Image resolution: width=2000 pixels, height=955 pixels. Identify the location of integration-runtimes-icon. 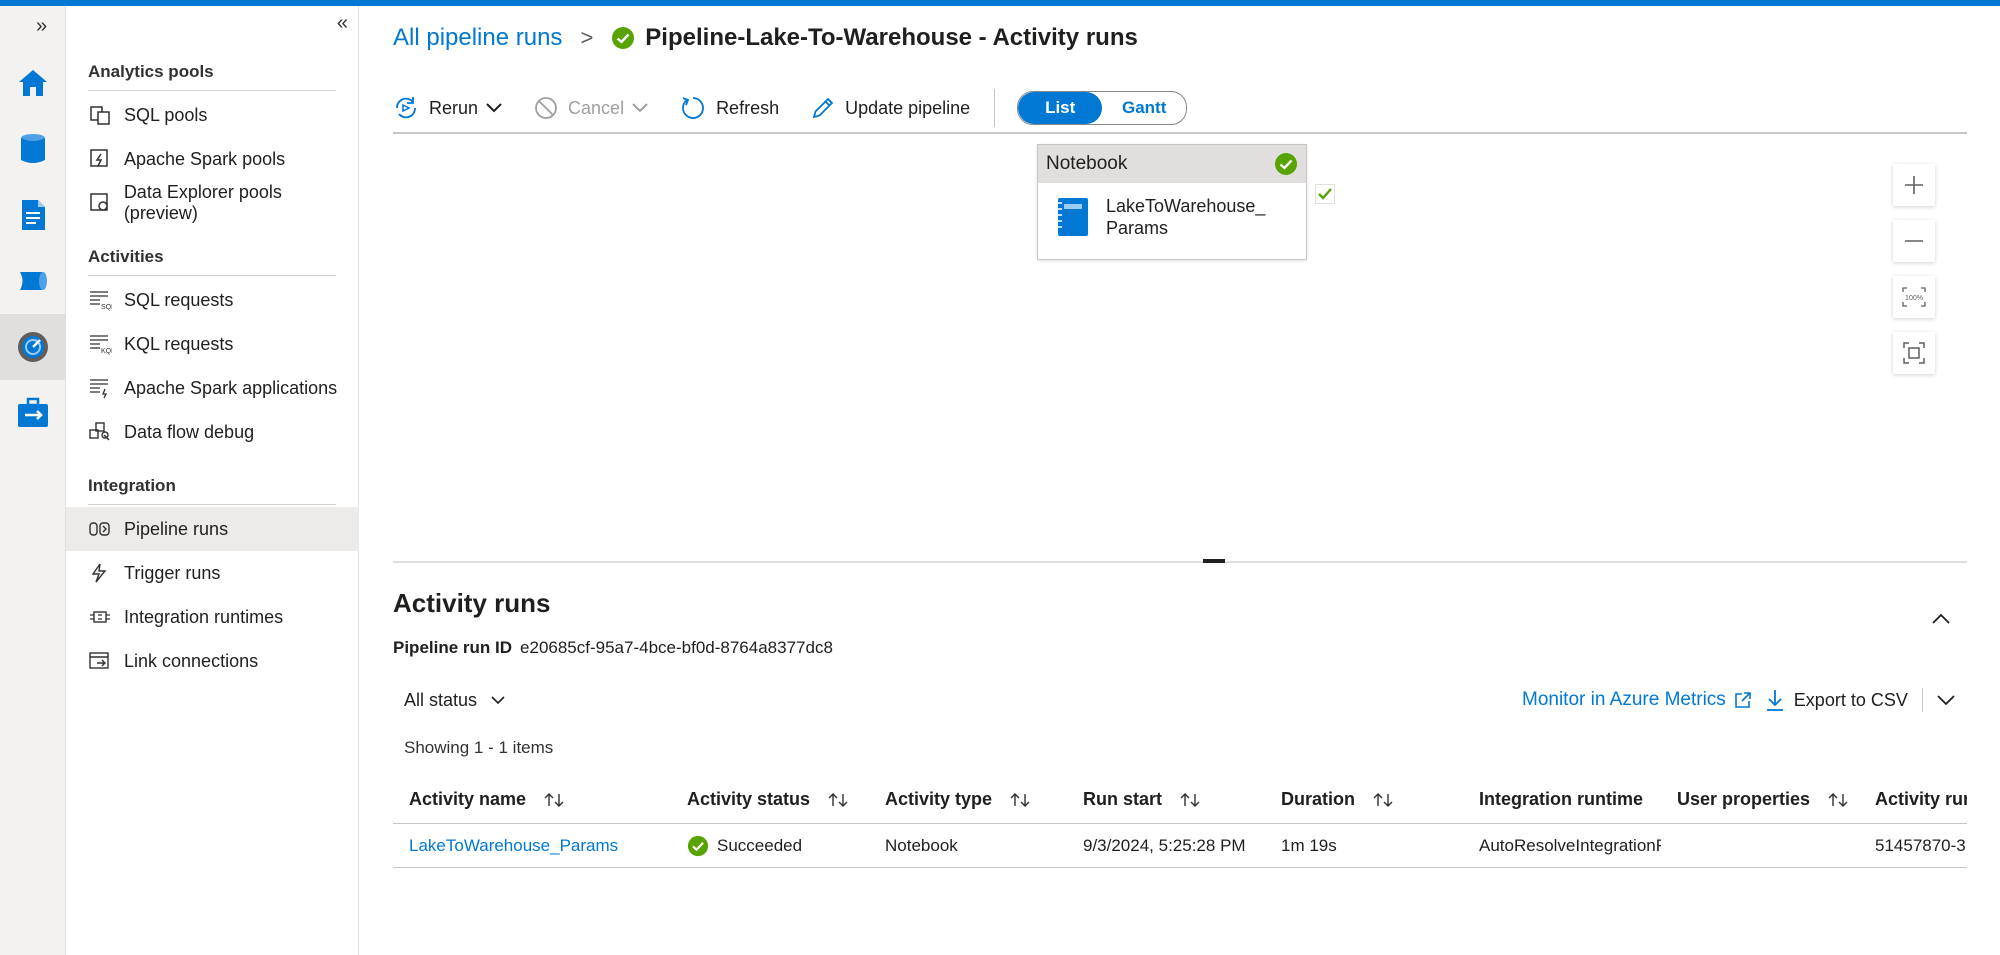
(100, 617).